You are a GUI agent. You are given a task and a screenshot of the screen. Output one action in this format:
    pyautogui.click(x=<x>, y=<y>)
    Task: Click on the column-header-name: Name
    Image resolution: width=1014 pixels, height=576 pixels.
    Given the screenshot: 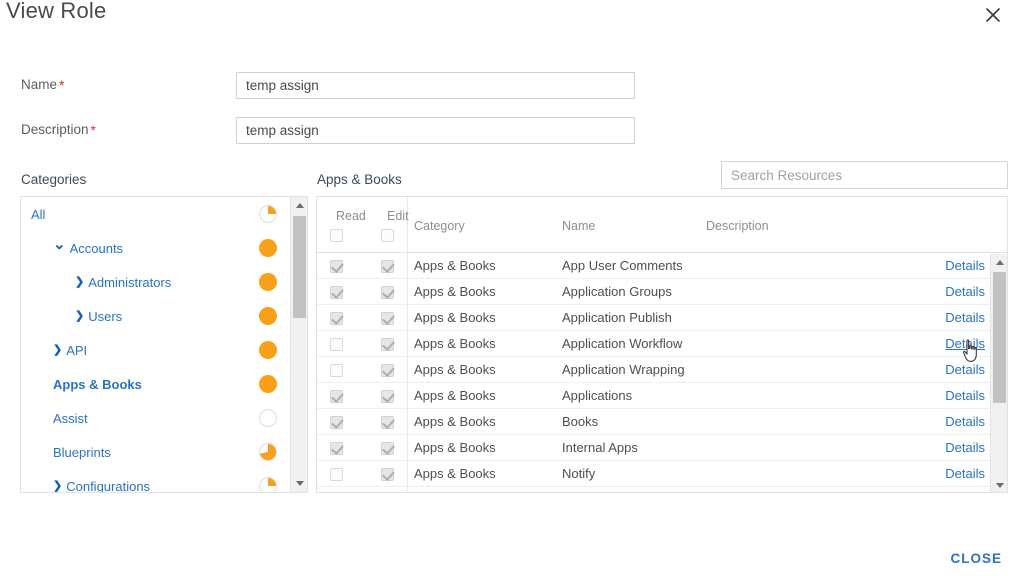 What is the action you would take?
    pyautogui.click(x=579, y=226)
    